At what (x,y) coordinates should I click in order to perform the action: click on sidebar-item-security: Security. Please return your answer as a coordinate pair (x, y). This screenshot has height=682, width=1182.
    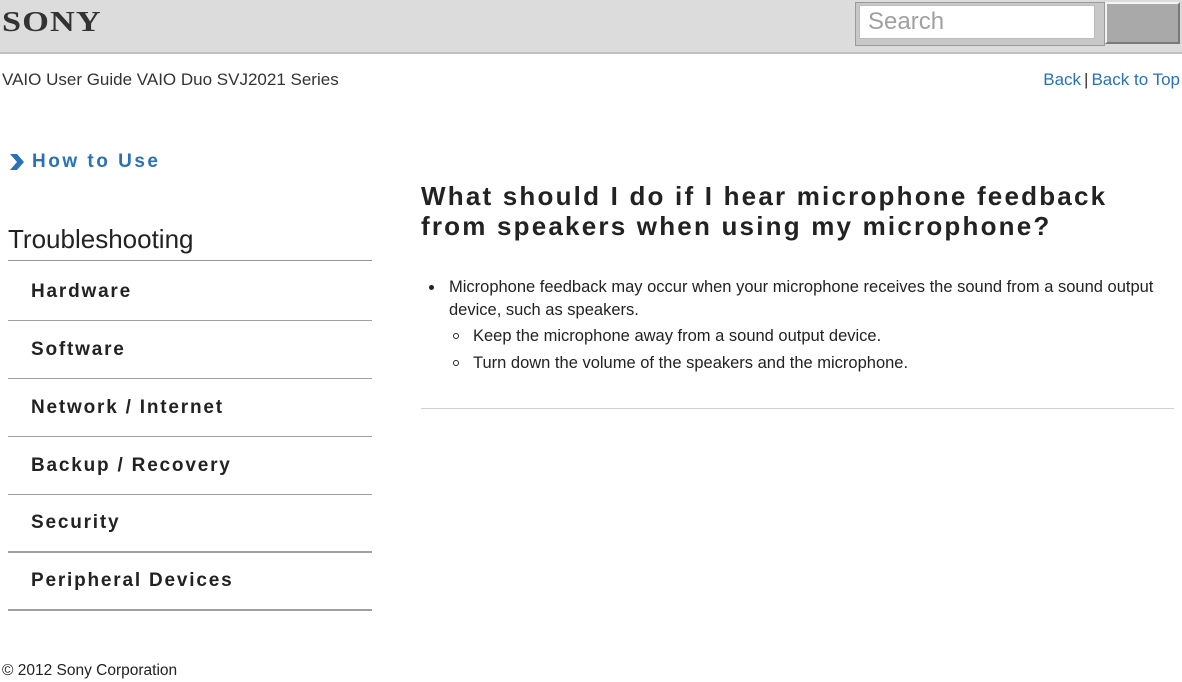
    Looking at the image, I should click on (190, 524).